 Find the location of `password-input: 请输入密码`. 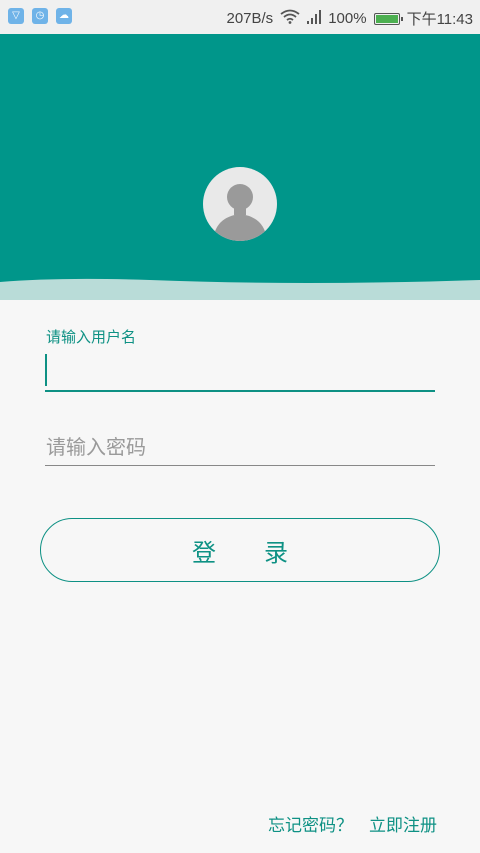

password-input: 请输入密码 is located at coordinates (240, 446).